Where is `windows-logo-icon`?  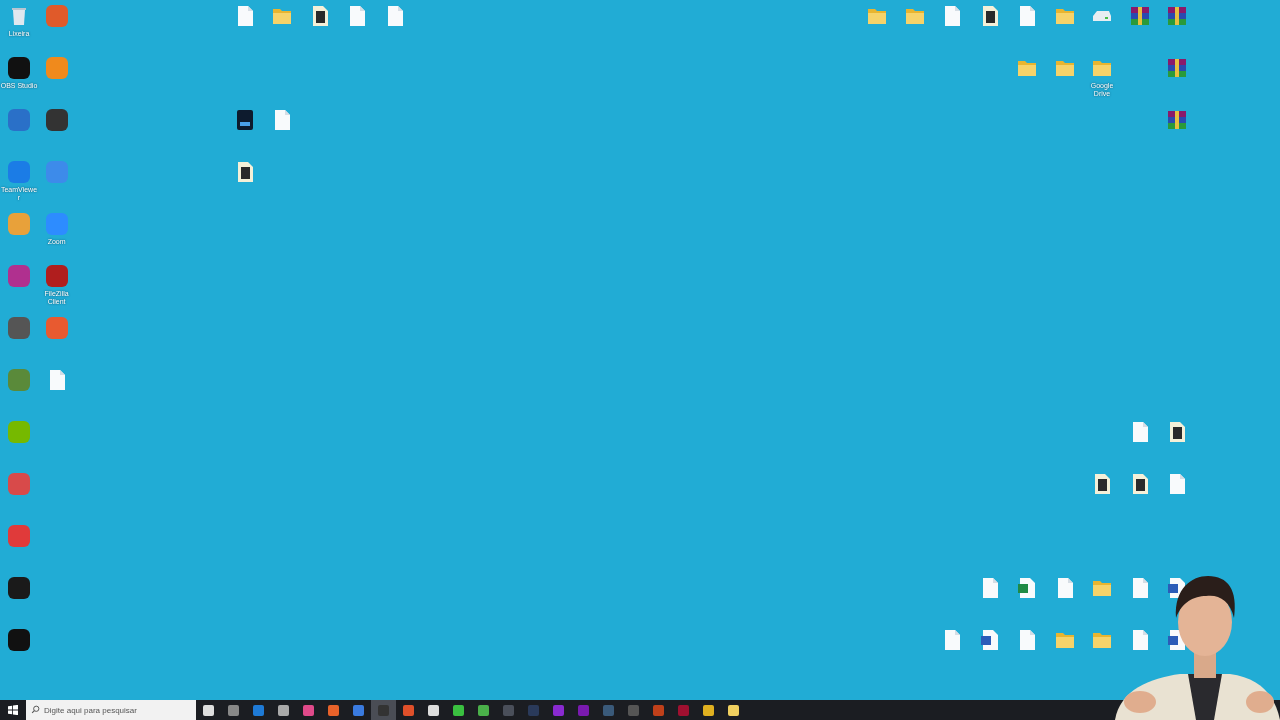
windows-logo-icon is located at coordinates (13, 710).